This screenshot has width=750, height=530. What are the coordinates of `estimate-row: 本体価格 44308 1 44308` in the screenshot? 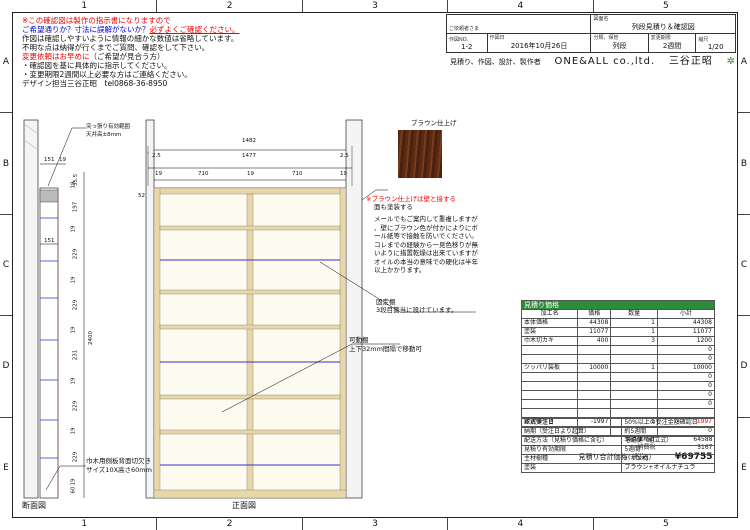 It's located at (618, 323).